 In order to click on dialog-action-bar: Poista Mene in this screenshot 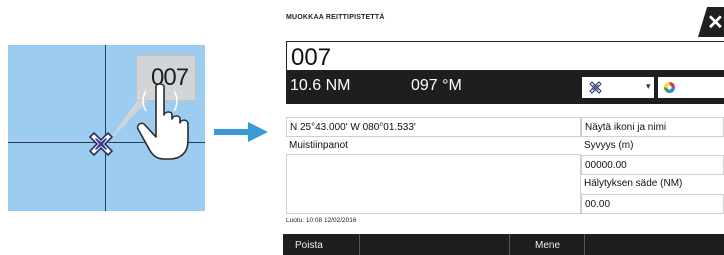, I will do `click(503, 244)`.